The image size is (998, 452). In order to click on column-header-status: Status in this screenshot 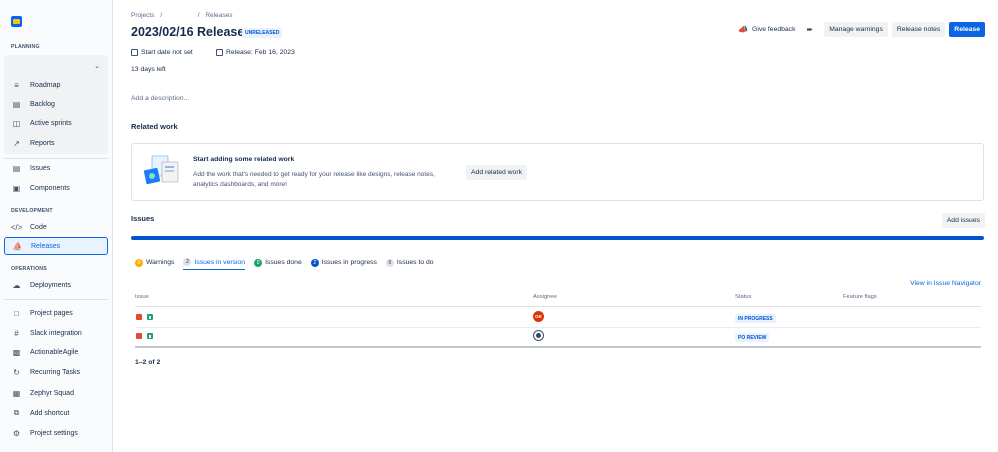, I will do `click(743, 297)`.